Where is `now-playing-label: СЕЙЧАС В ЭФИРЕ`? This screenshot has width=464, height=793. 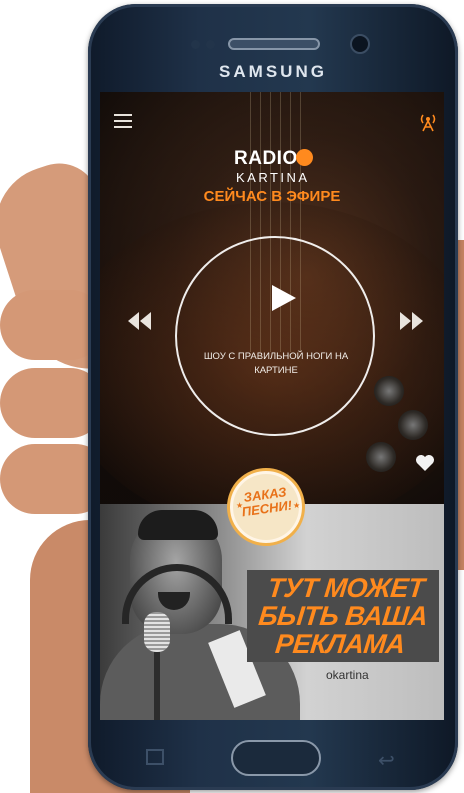 now-playing-label: СЕЙЧАС В ЭФИРЕ is located at coordinates (272, 196).